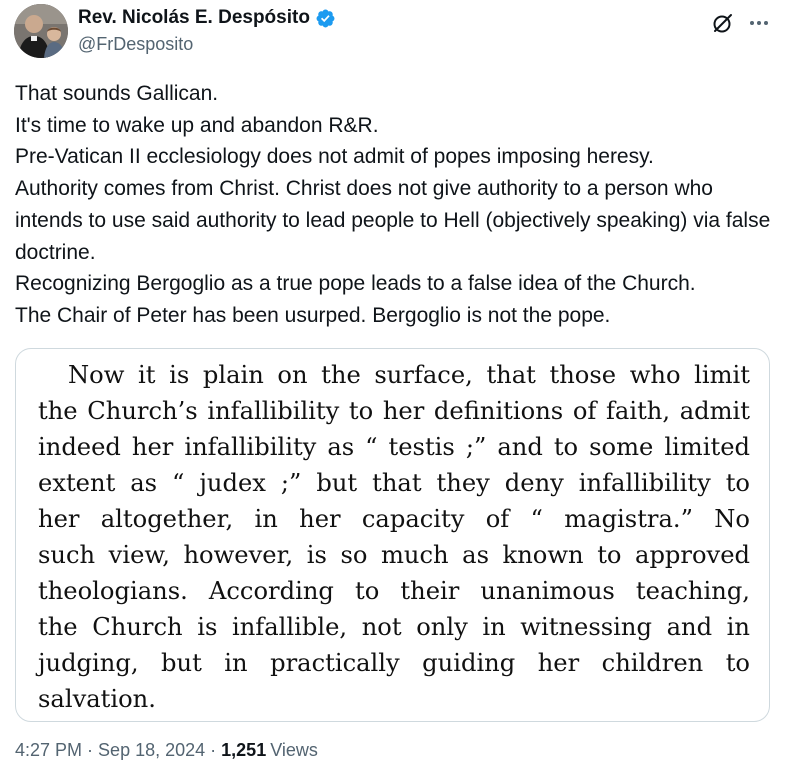  What do you see at coordinates (759, 23) in the screenshot?
I see `more-icon` at bounding box center [759, 23].